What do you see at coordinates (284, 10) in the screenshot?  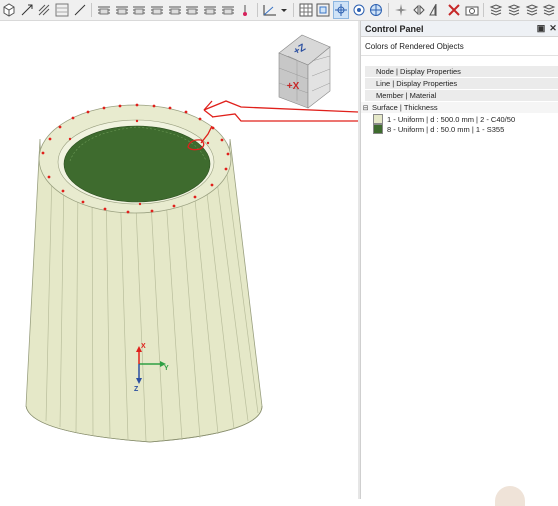 I see `dropdown-icon` at bounding box center [284, 10].